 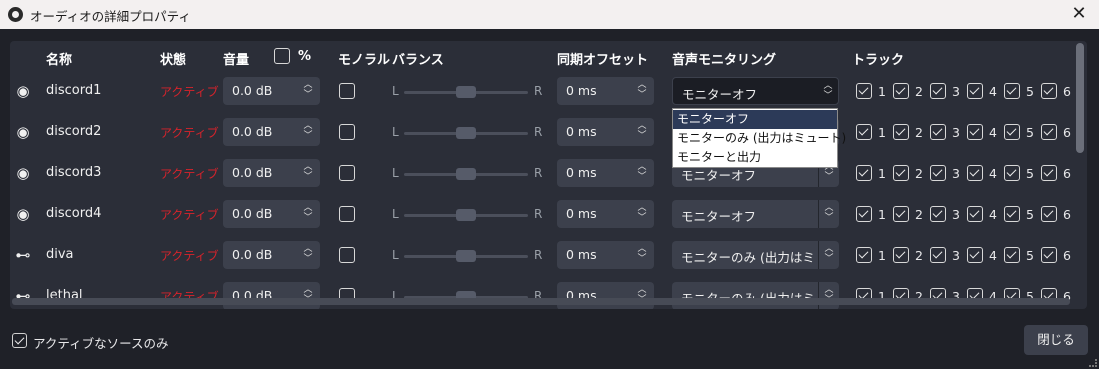 What do you see at coordinates (1079, 14) in the screenshot?
I see `close-icon: ✕` at bounding box center [1079, 14].